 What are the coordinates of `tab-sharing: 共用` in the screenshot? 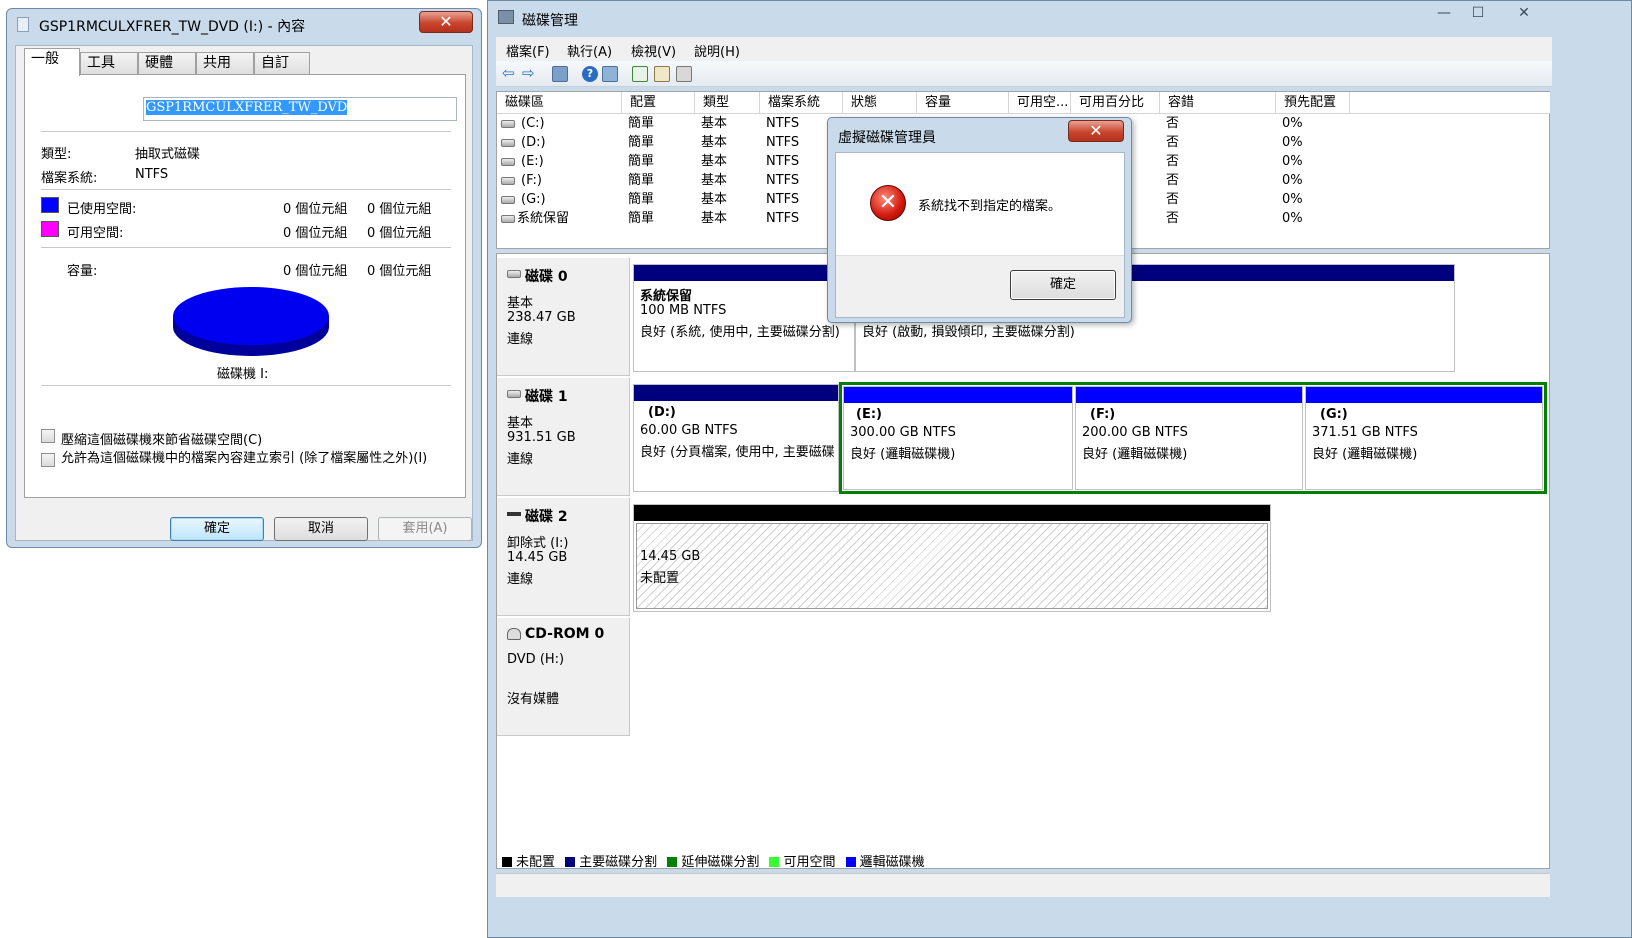 It's located at (225, 63).